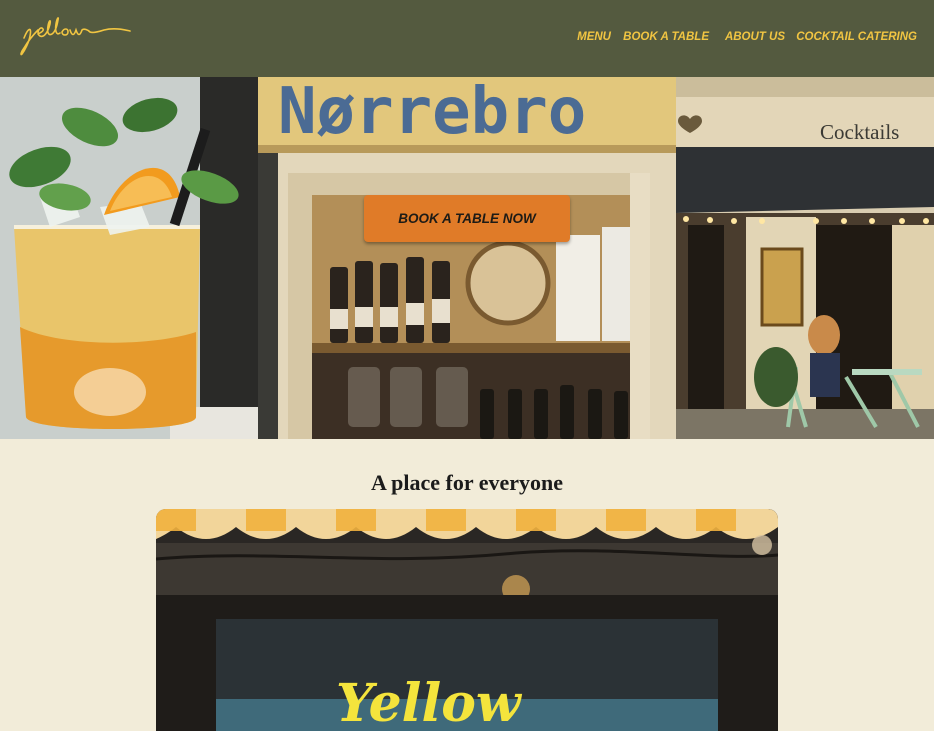 Image resolution: width=934 pixels, height=731 pixels. What do you see at coordinates (594, 37) in the screenshot?
I see `nav-menu: MENU` at bounding box center [594, 37].